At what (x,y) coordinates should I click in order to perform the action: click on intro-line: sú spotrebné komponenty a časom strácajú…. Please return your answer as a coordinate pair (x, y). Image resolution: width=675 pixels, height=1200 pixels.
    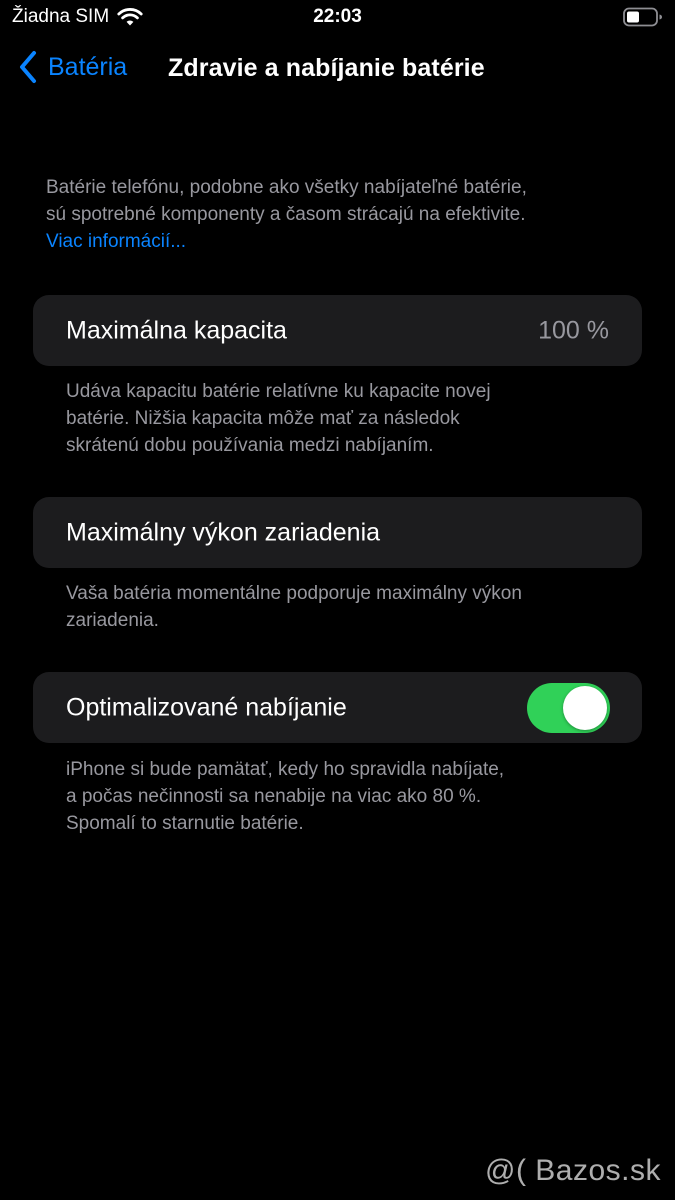
    Looking at the image, I should click on (286, 214).